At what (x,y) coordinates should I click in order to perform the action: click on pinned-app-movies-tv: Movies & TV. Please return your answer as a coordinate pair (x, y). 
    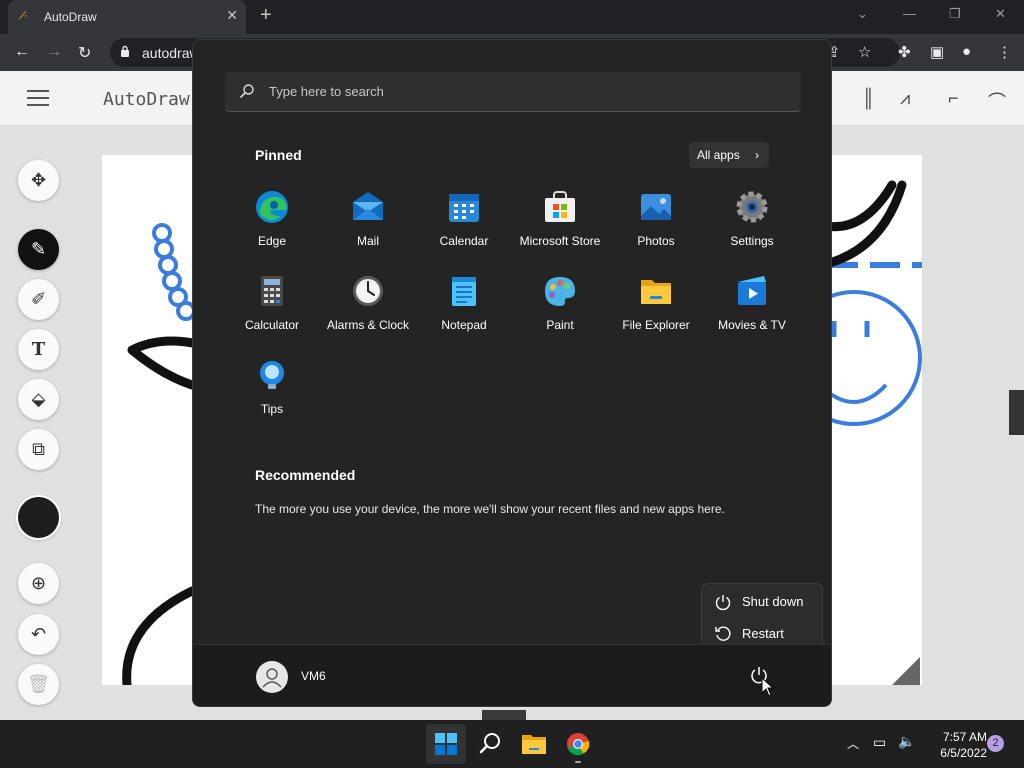
    Looking at the image, I should click on (752, 314).